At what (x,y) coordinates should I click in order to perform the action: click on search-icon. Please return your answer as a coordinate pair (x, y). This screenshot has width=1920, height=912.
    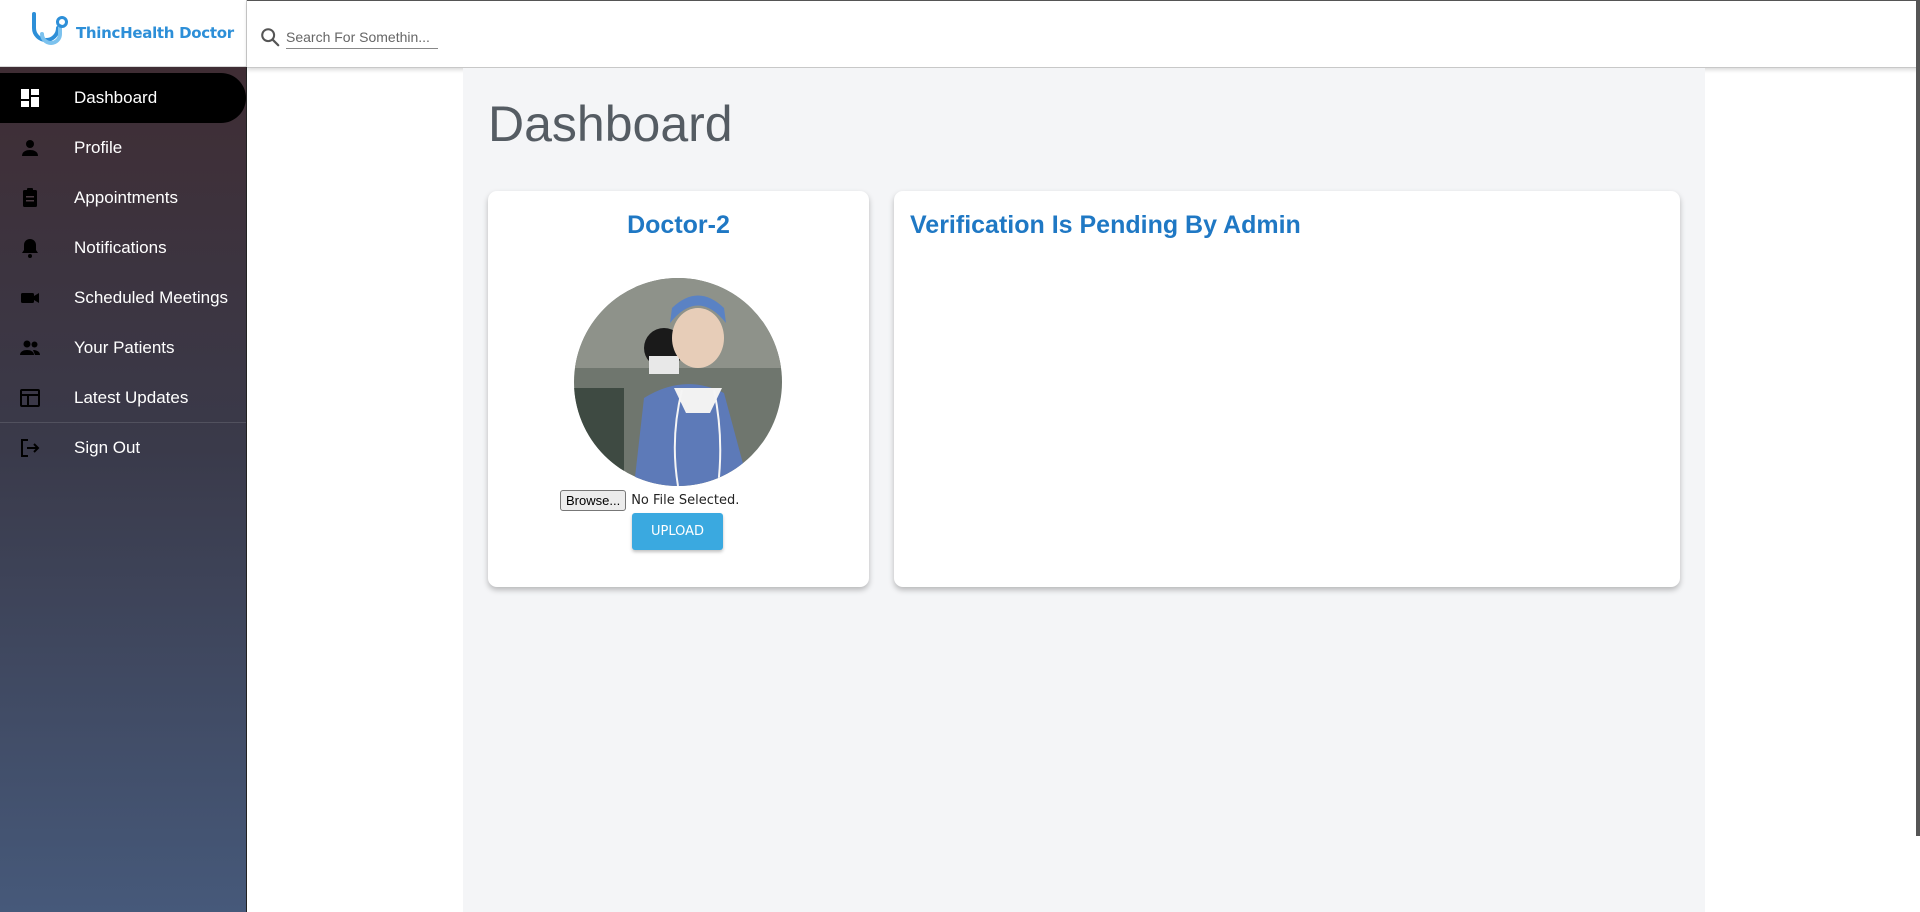
    Looking at the image, I should click on (270, 37).